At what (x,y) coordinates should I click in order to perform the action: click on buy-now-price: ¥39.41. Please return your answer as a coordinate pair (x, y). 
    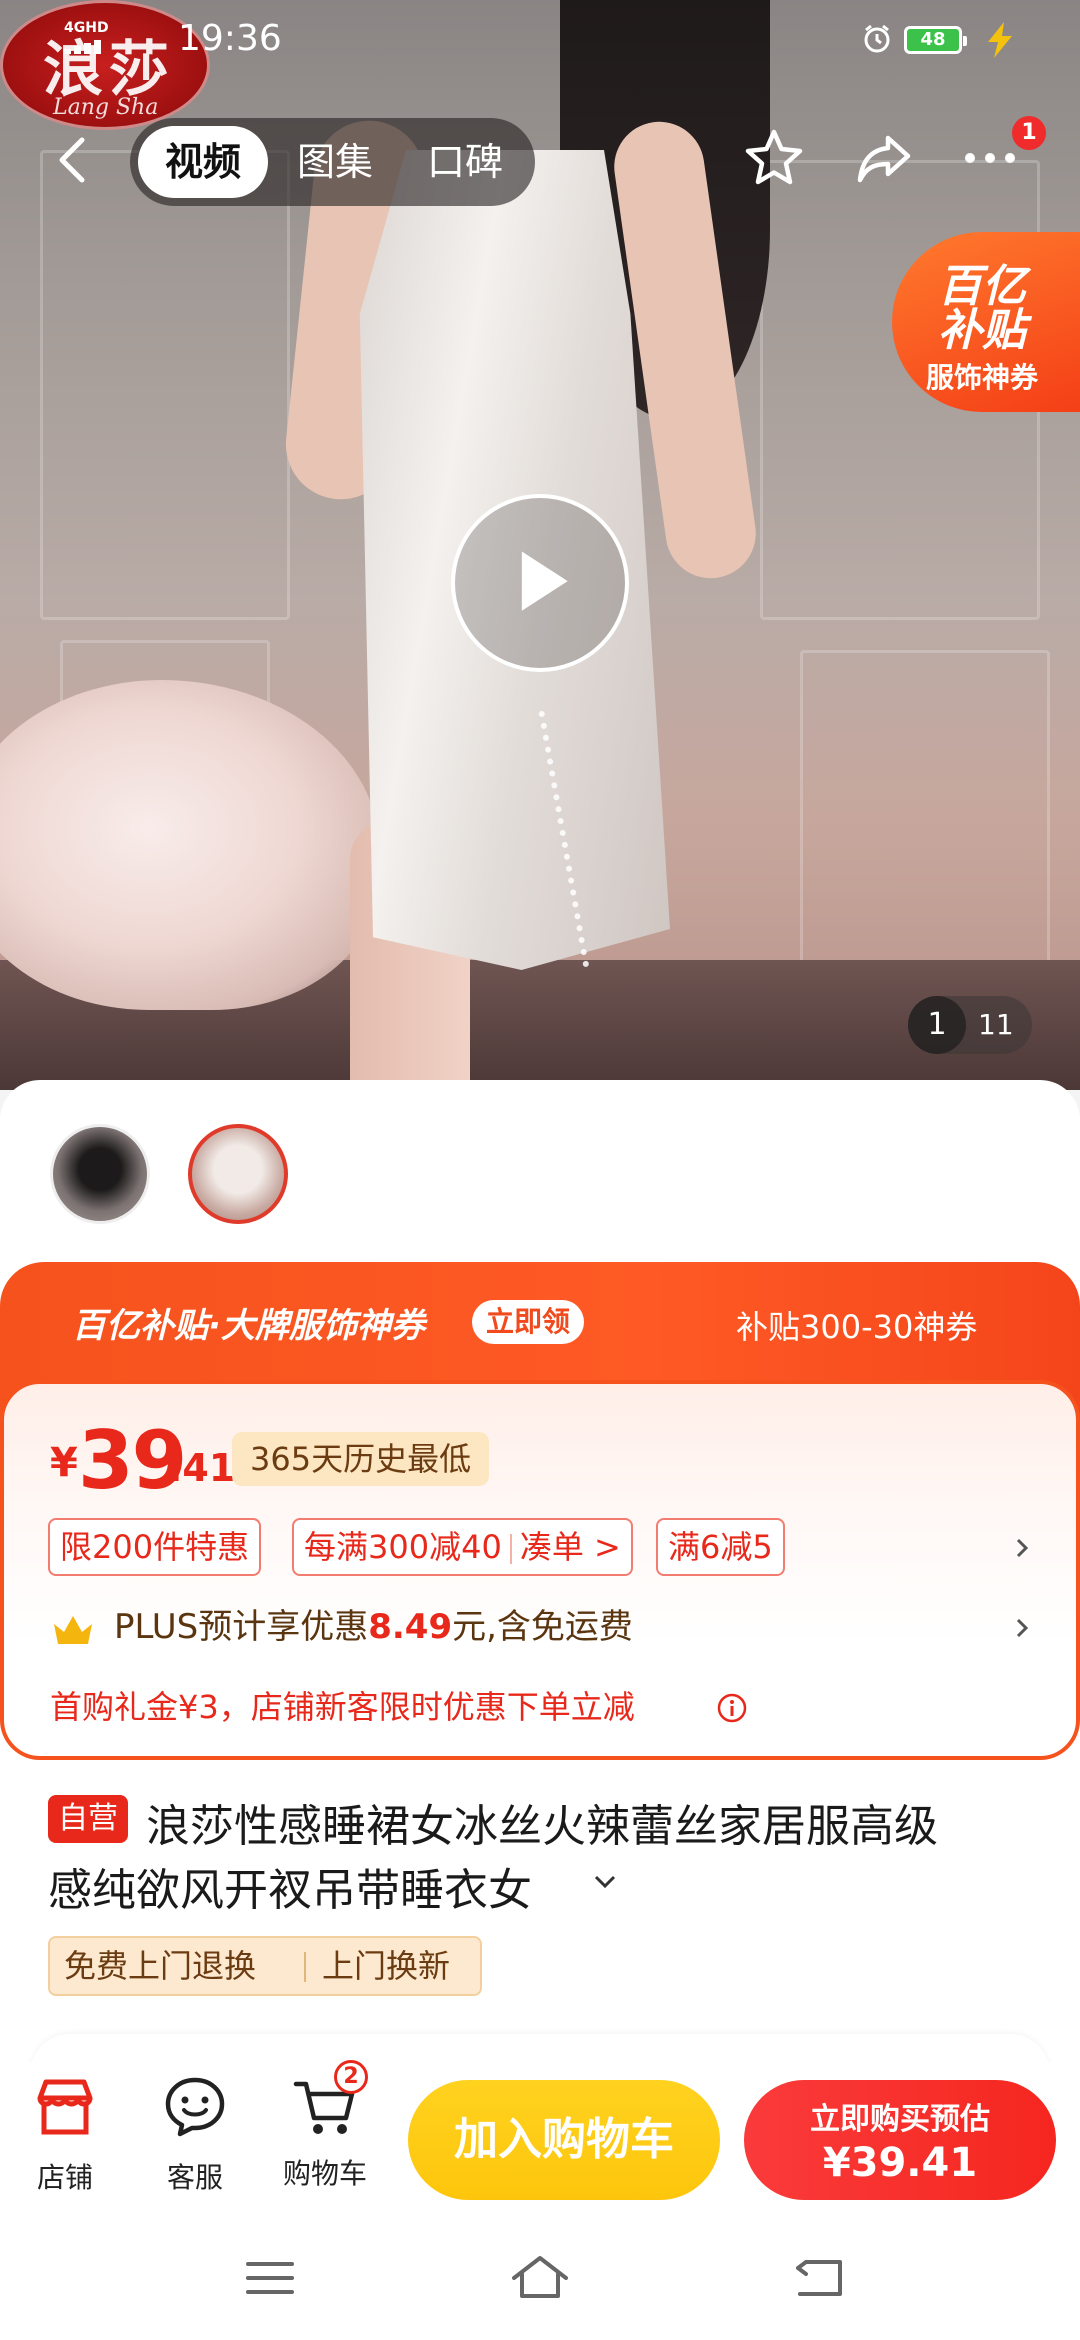
    Looking at the image, I should click on (900, 2163).